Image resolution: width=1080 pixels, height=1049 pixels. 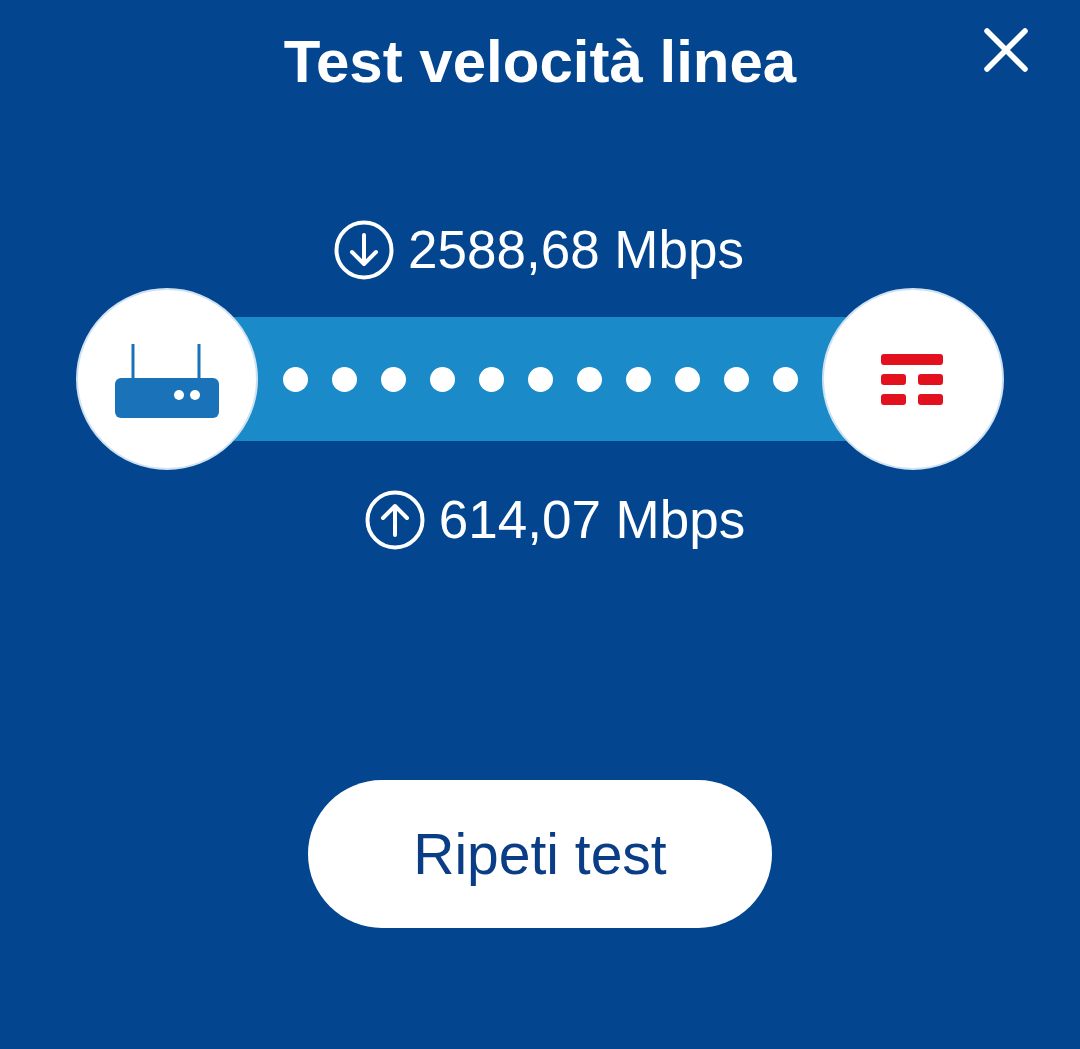 I want to click on close-icon, so click(x=1006, y=50).